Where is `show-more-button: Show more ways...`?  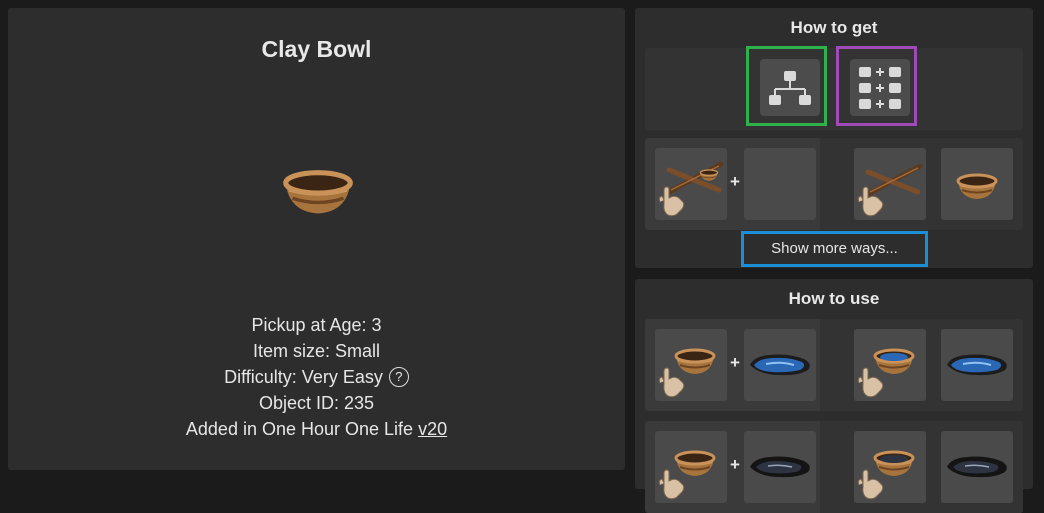
show-more-button: Show more ways... is located at coordinates (834, 249).